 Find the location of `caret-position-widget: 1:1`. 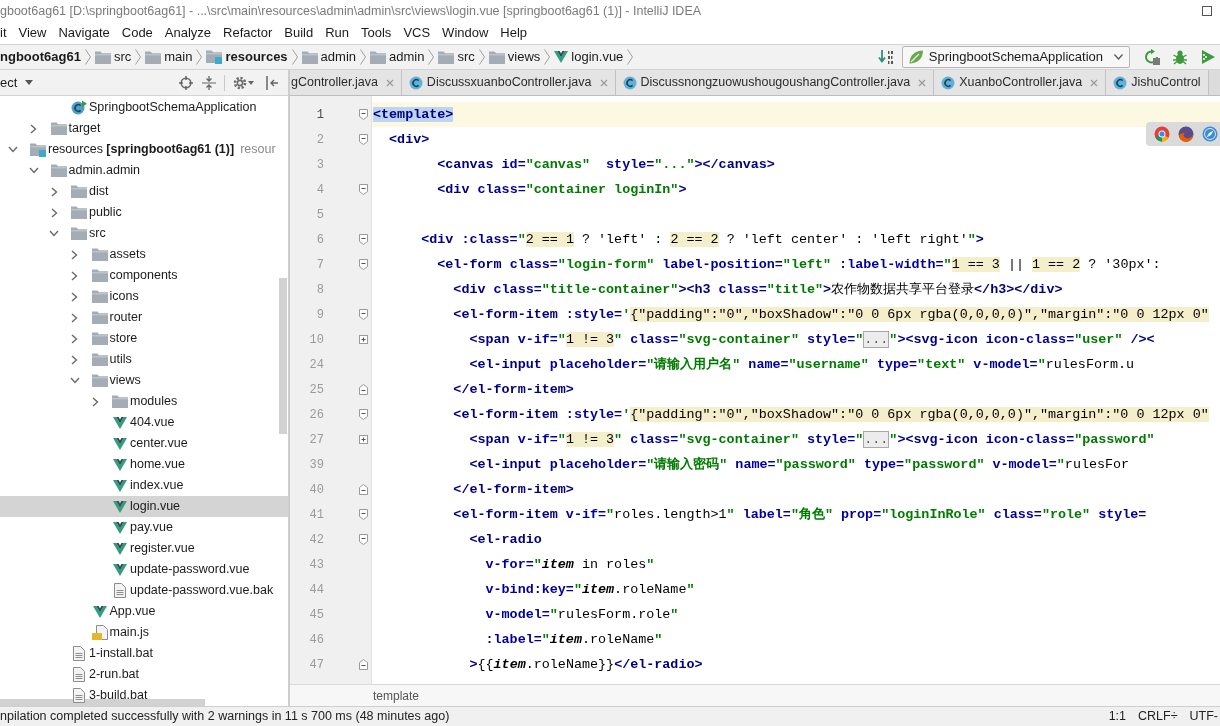

caret-position-widget: 1:1 is located at coordinates (1117, 716).